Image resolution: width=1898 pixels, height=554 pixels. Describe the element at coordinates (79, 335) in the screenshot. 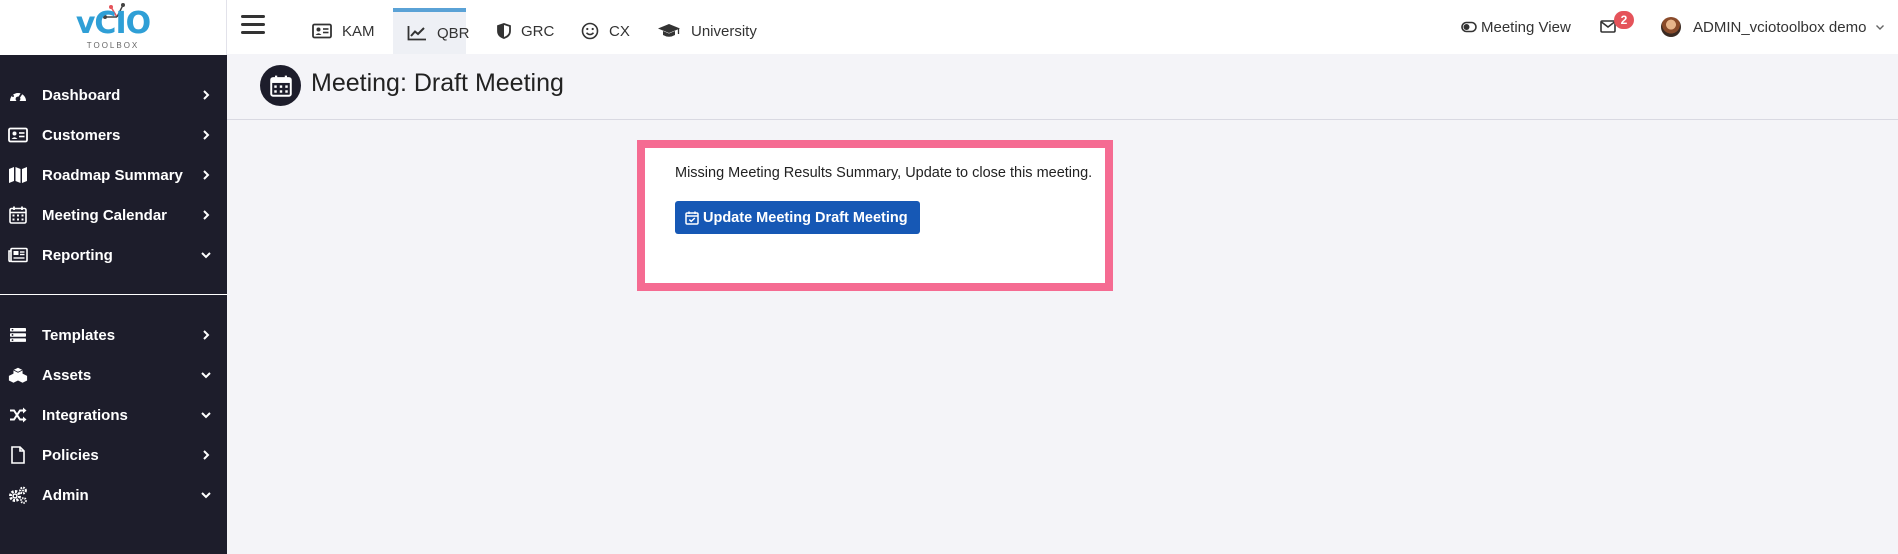

I see `sidebar-item-label: Templates` at that location.